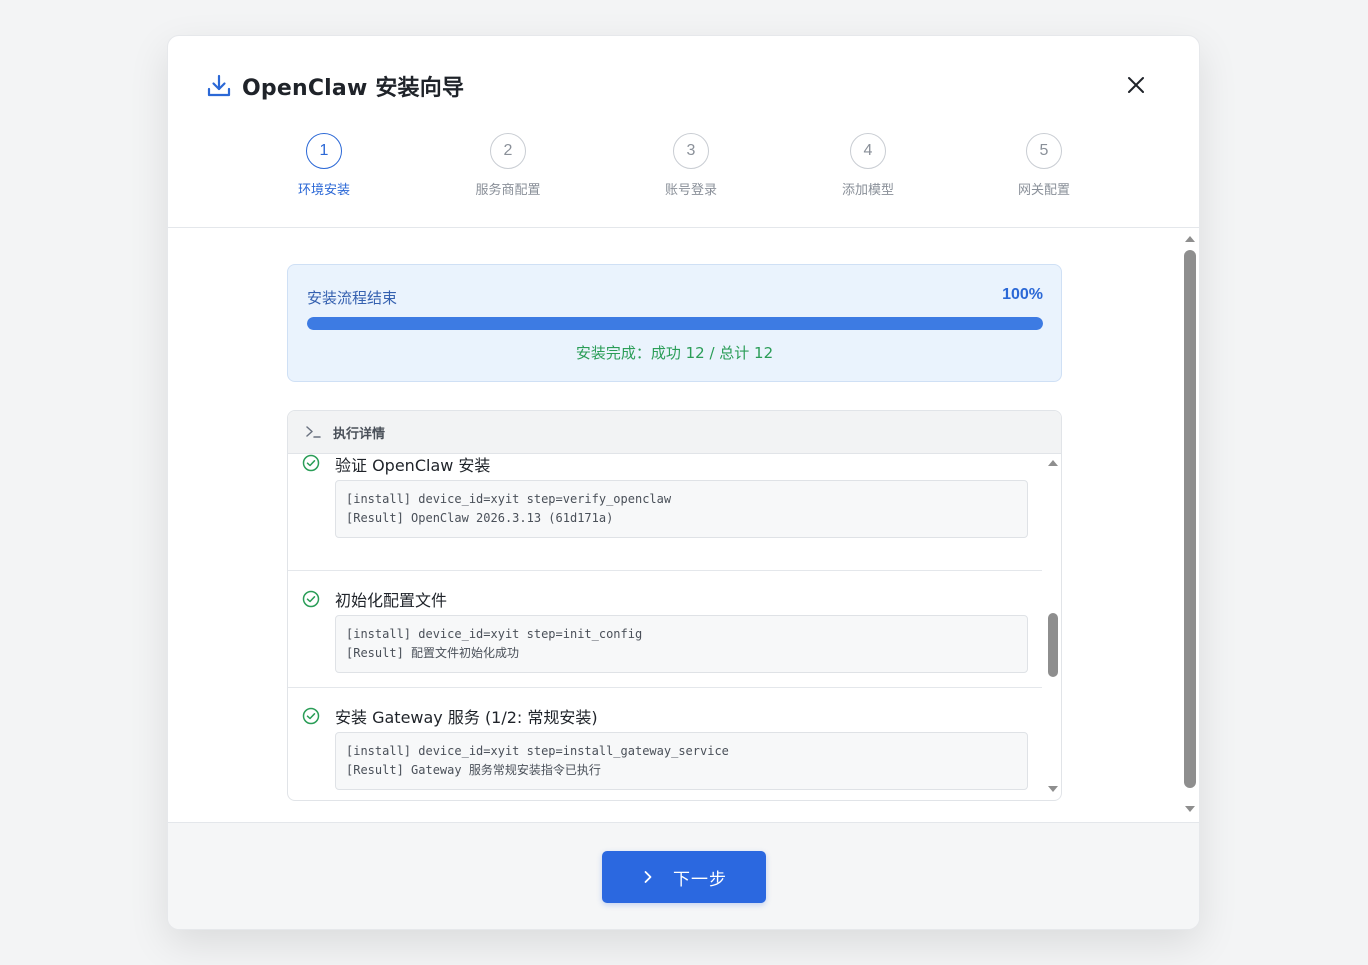  What do you see at coordinates (391, 600) in the screenshot?
I see `log-entry-title: 初始化配置文件` at bounding box center [391, 600].